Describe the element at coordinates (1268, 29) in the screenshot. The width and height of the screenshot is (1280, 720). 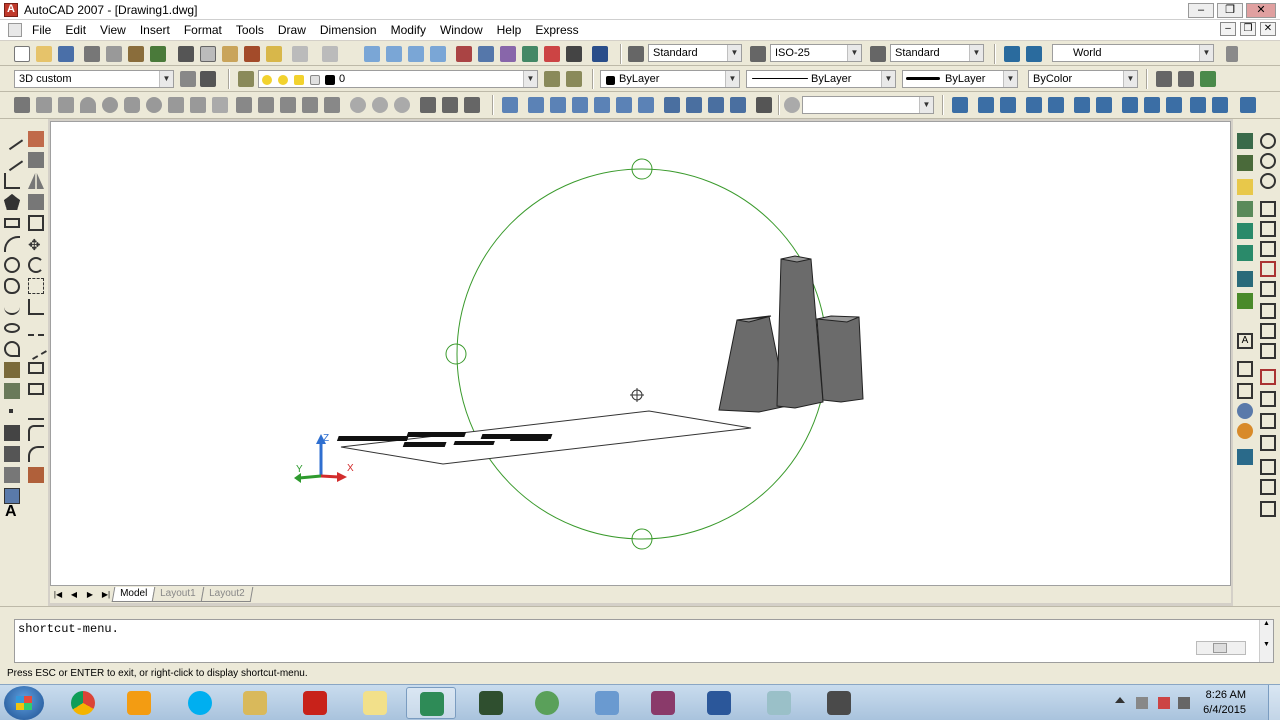
I see `doc-close-button: ✕` at that location.